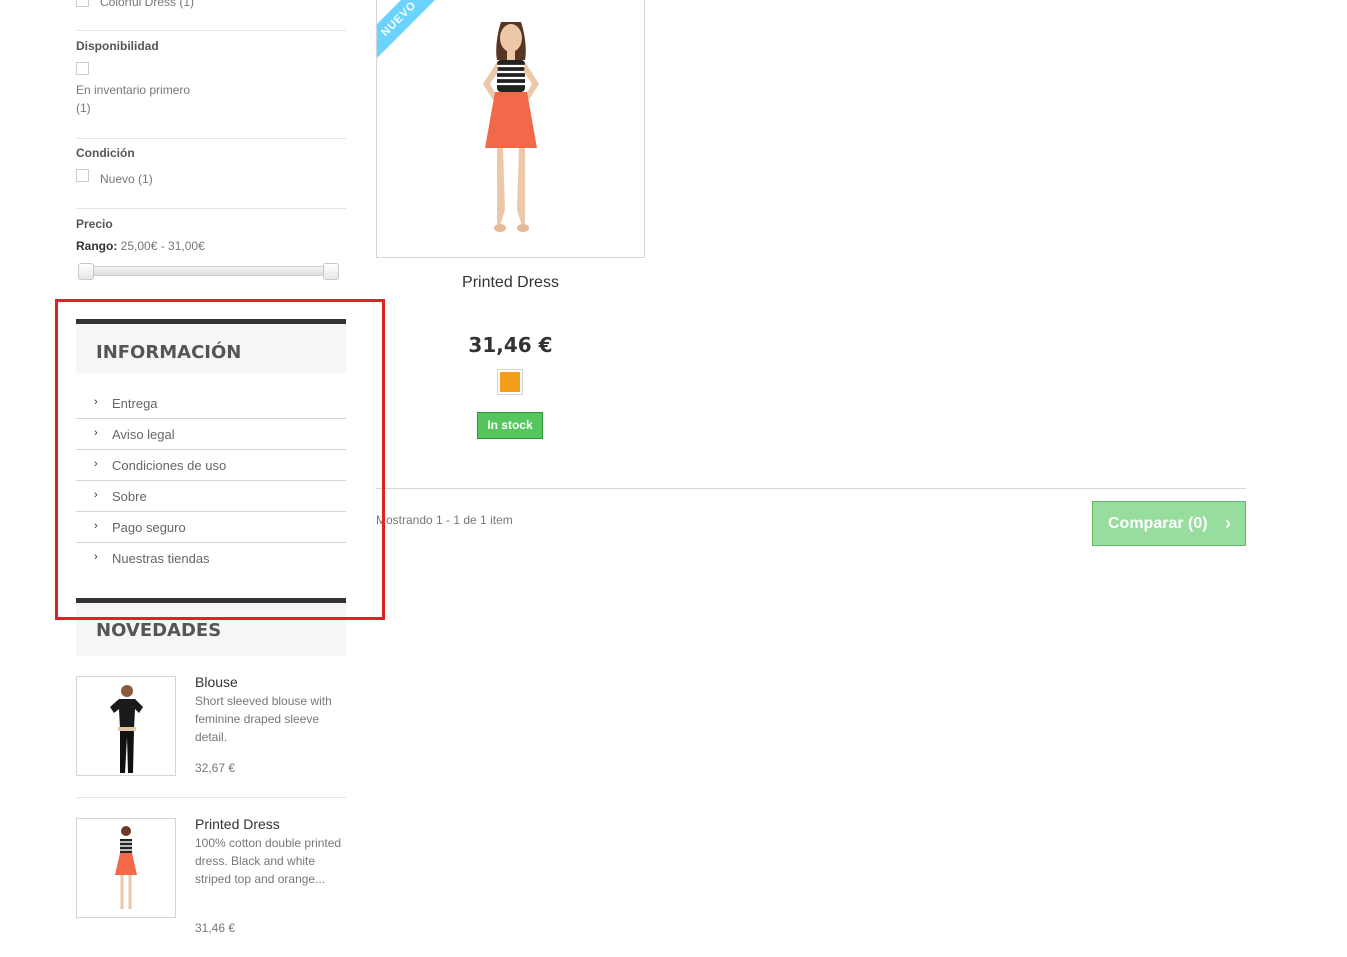 This screenshot has width=1347, height=957. I want to click on product-list-divider, so click(811, 488).